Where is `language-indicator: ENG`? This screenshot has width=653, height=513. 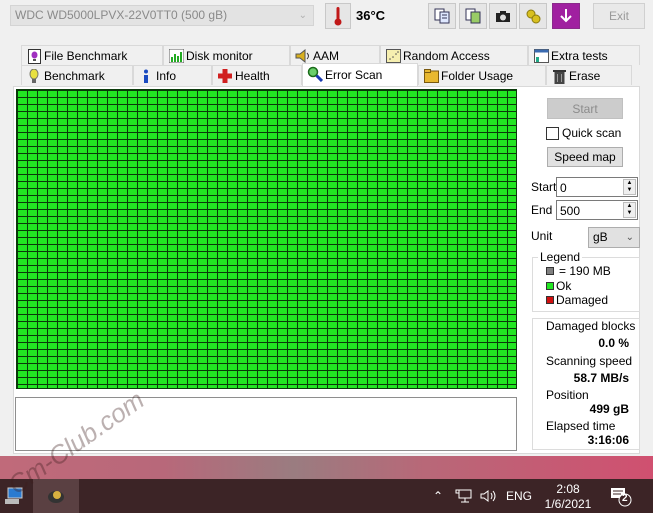 language-indicator: ENG is located at coordinates (519, 496).